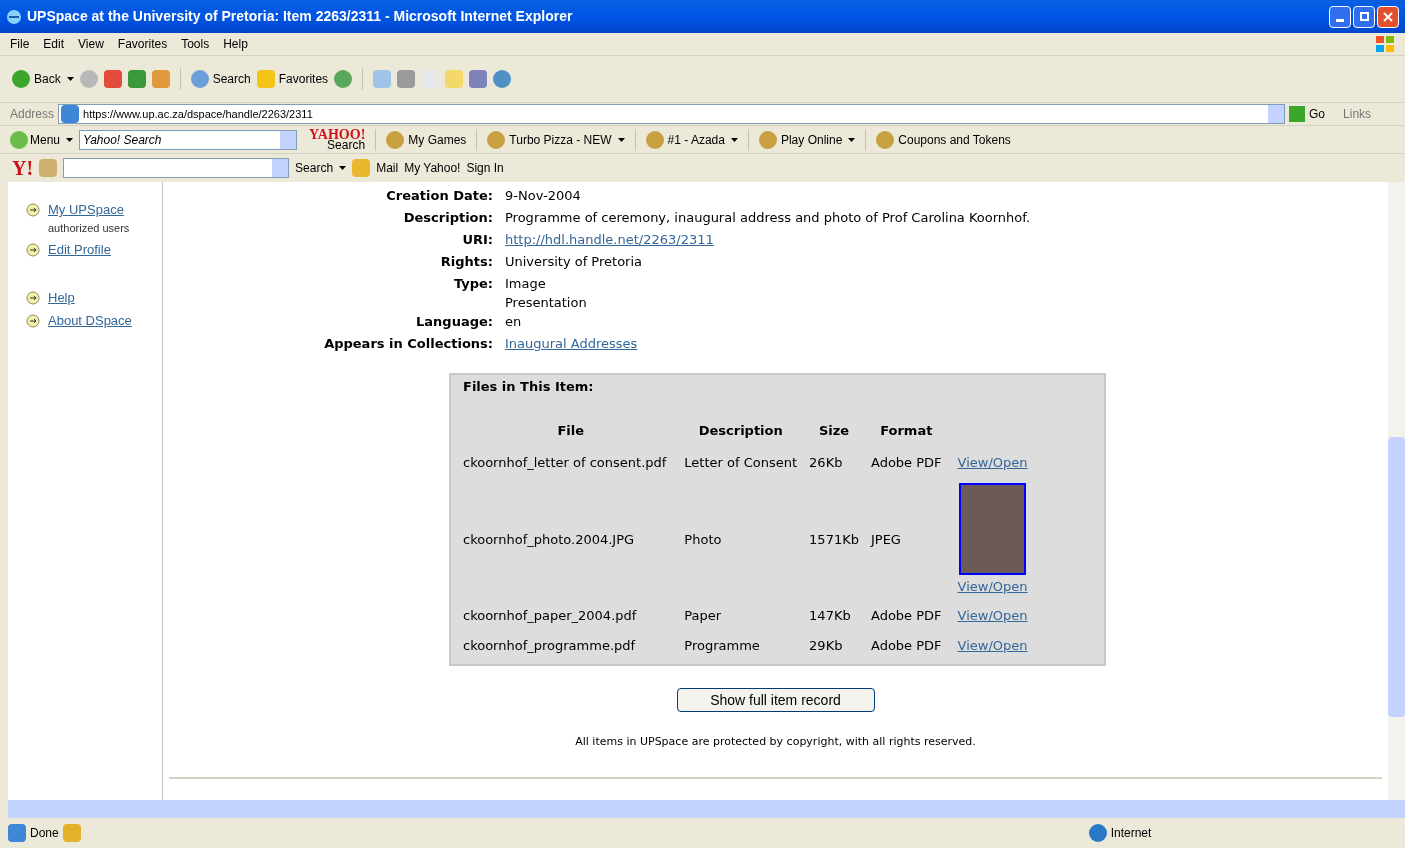 This screenshot has width=1405, height=848. Describe the element at coordinates (448, 218) in the screenshot. I see `field-label: Description:` at that location.